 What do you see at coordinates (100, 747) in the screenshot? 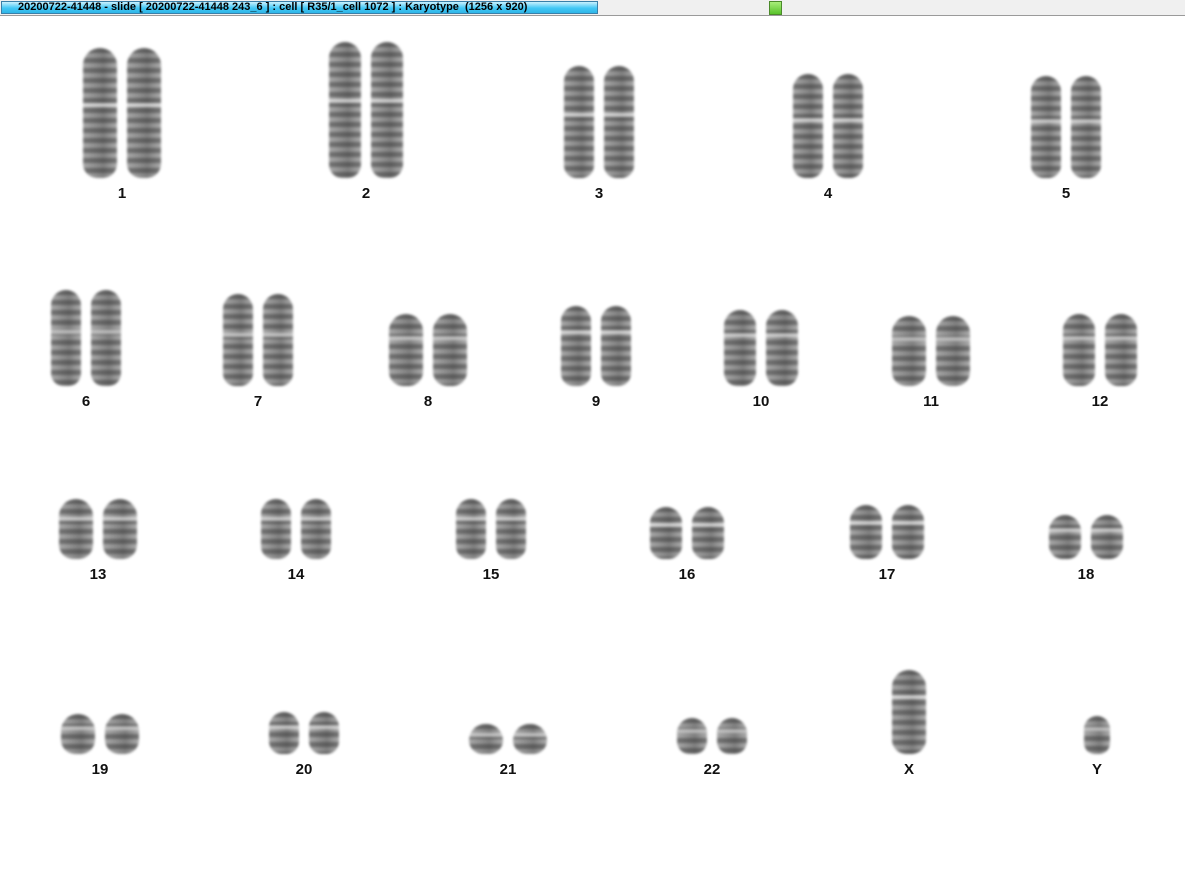
I see `chromosome-pair-19: 19` at bounding box center [100, 747].